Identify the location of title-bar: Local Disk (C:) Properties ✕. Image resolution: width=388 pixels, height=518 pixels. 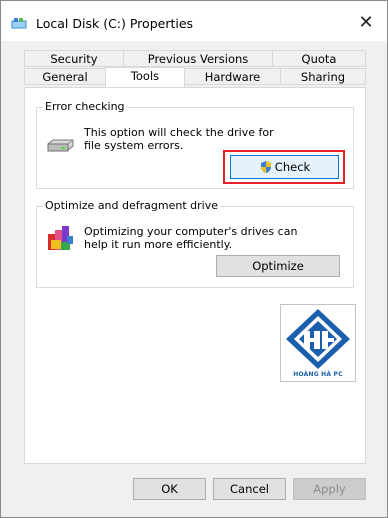
(194, 21).